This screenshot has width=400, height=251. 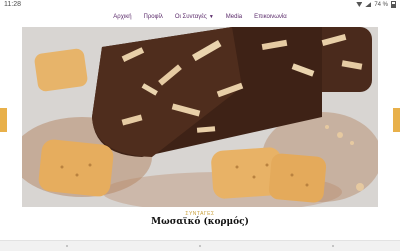 I want to click on status-icons: 74 %, so click(x=376, y=4).